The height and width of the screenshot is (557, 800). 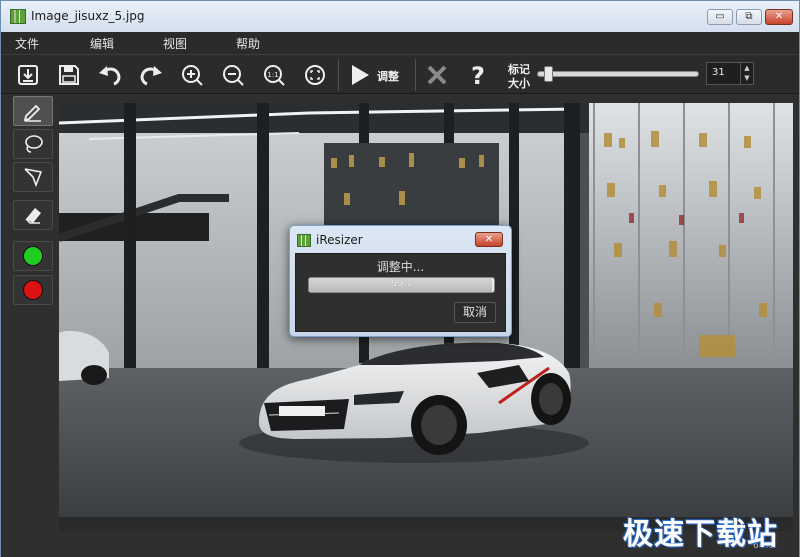 I want to click on delete-button, so click(x=437, y=75).